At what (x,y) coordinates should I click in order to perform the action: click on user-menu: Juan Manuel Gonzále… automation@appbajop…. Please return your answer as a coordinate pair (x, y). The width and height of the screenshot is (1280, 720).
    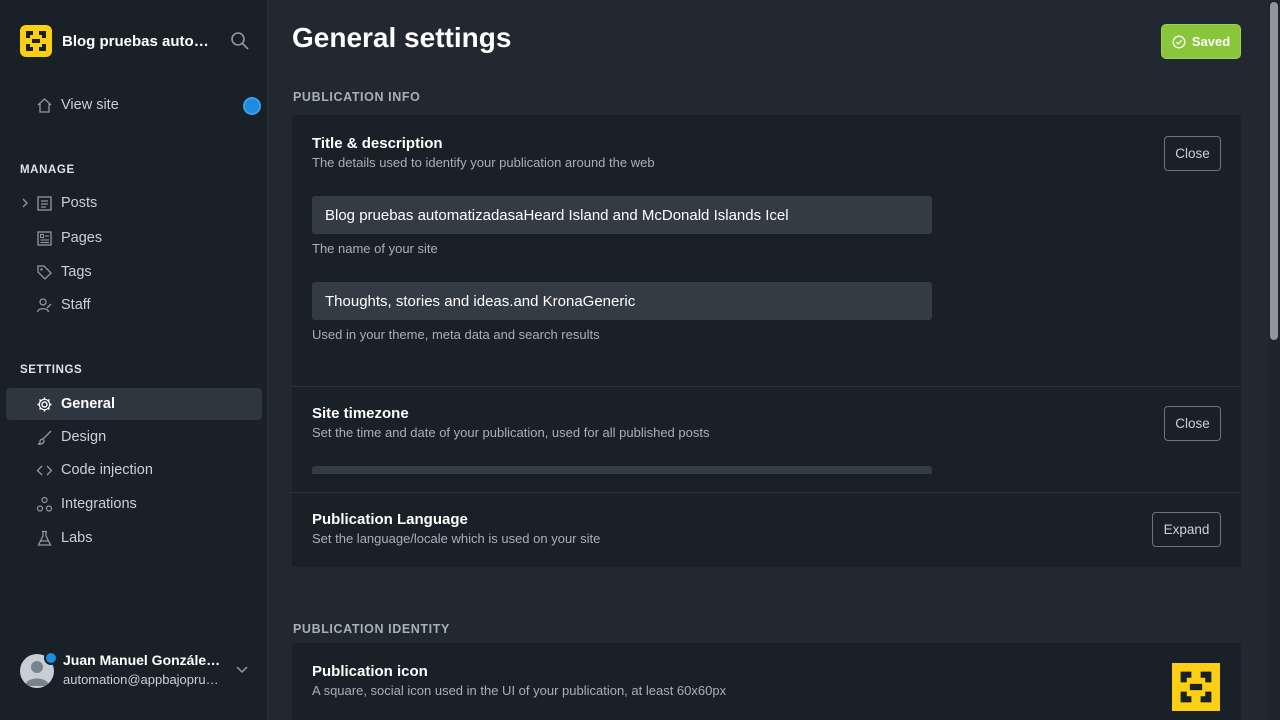
    Looking at the image, I should click on (140, 671).